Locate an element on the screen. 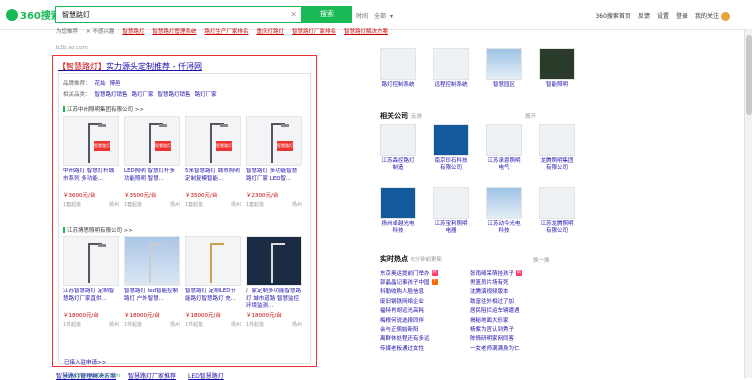 This screenshot has height=380, width=752. company-card: 江苏宝利照明电器 is located at coordinates (451, 211).